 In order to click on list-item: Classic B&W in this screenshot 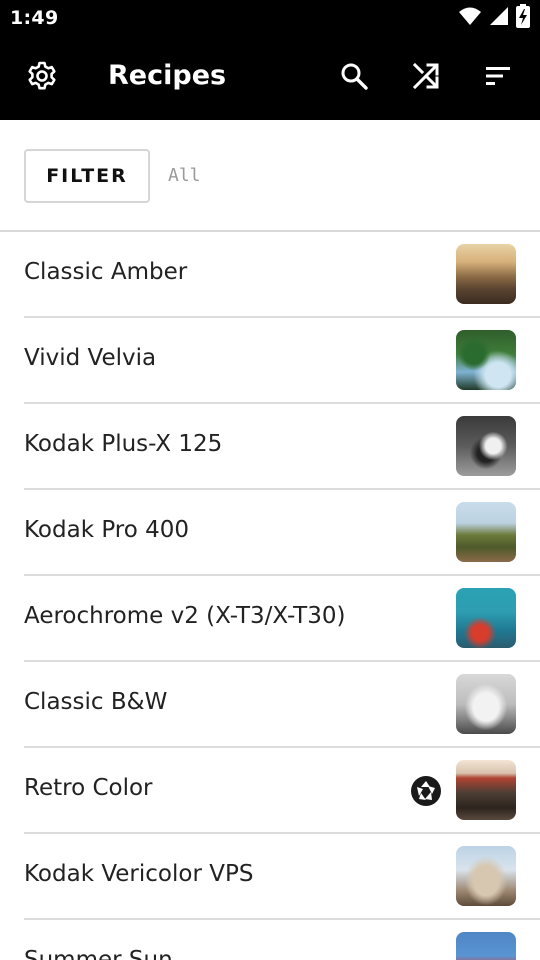, I will do `click(270, 705)`.